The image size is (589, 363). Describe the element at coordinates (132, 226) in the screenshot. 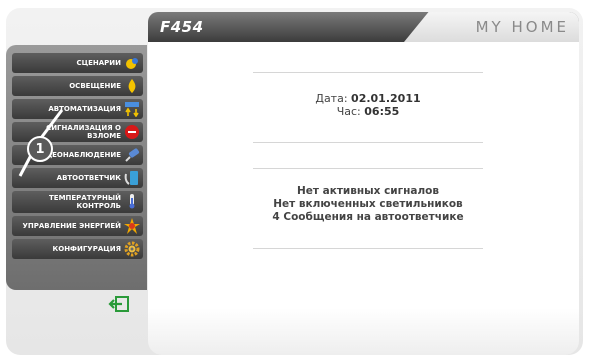

I see `energy-icon` at that location.